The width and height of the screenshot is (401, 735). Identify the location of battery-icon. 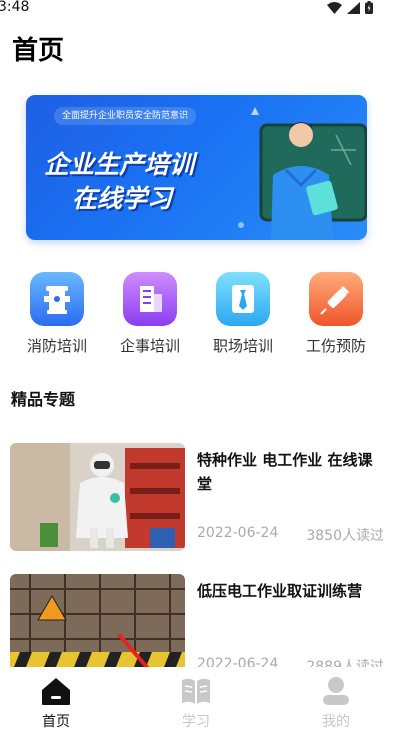
(369, 7).